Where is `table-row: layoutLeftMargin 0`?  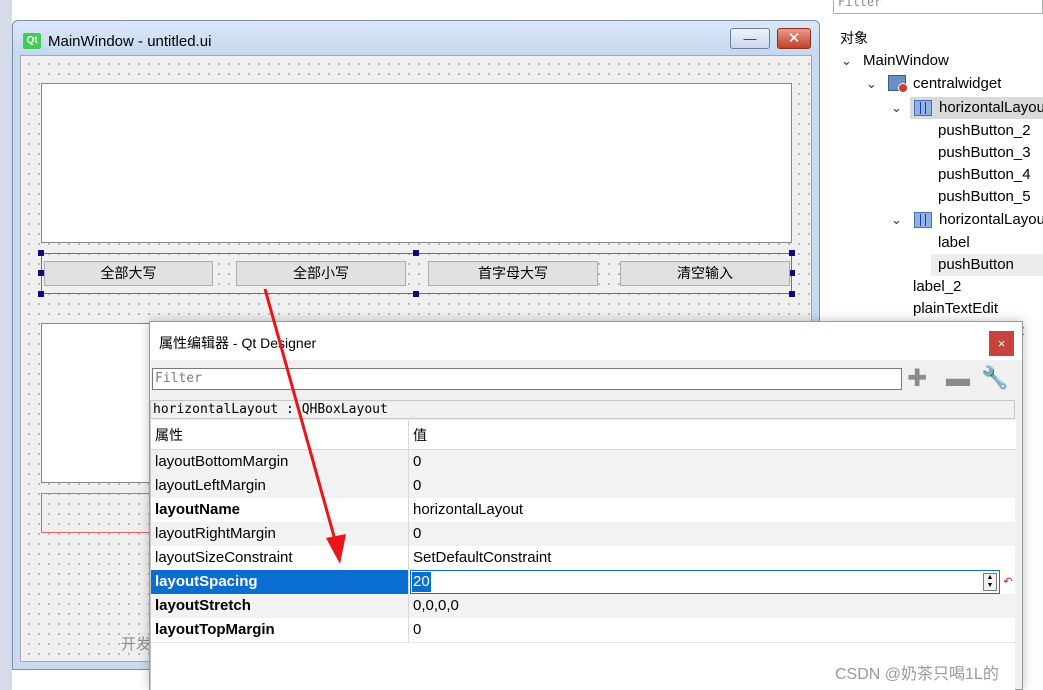
table-row: layoutLeftMargin 0 is located at coordinates (583, 486).